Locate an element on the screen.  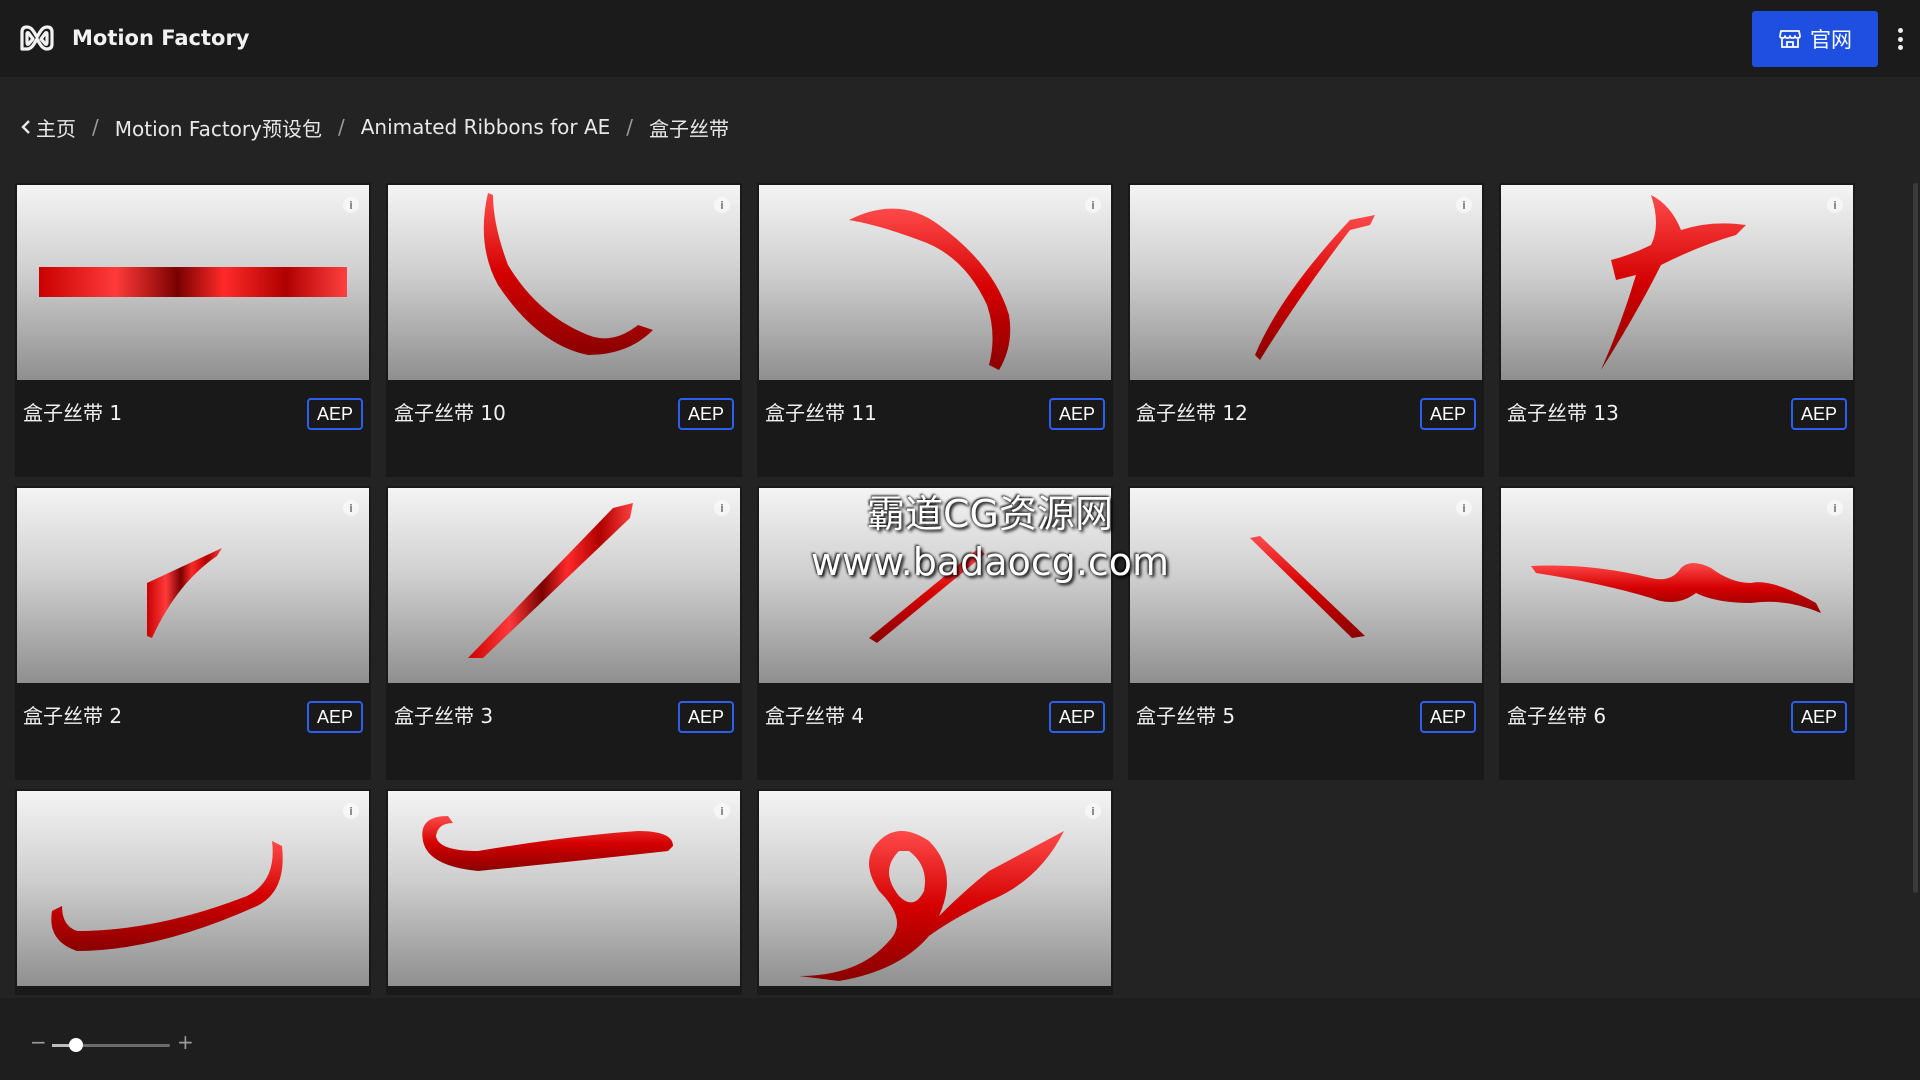
asset-title: 盒子丝带 4 is located at coordinates (815, 716).